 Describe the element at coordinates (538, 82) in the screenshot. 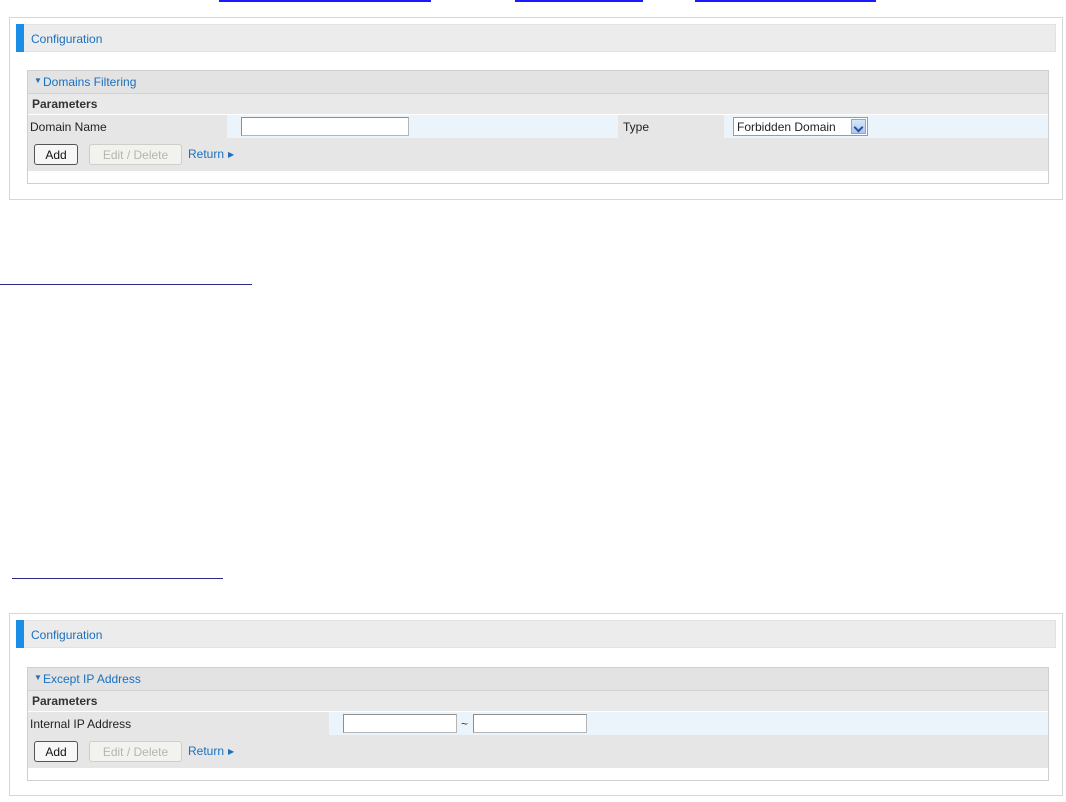

I see `section-header: ▼ Domains Filtering` at that location.